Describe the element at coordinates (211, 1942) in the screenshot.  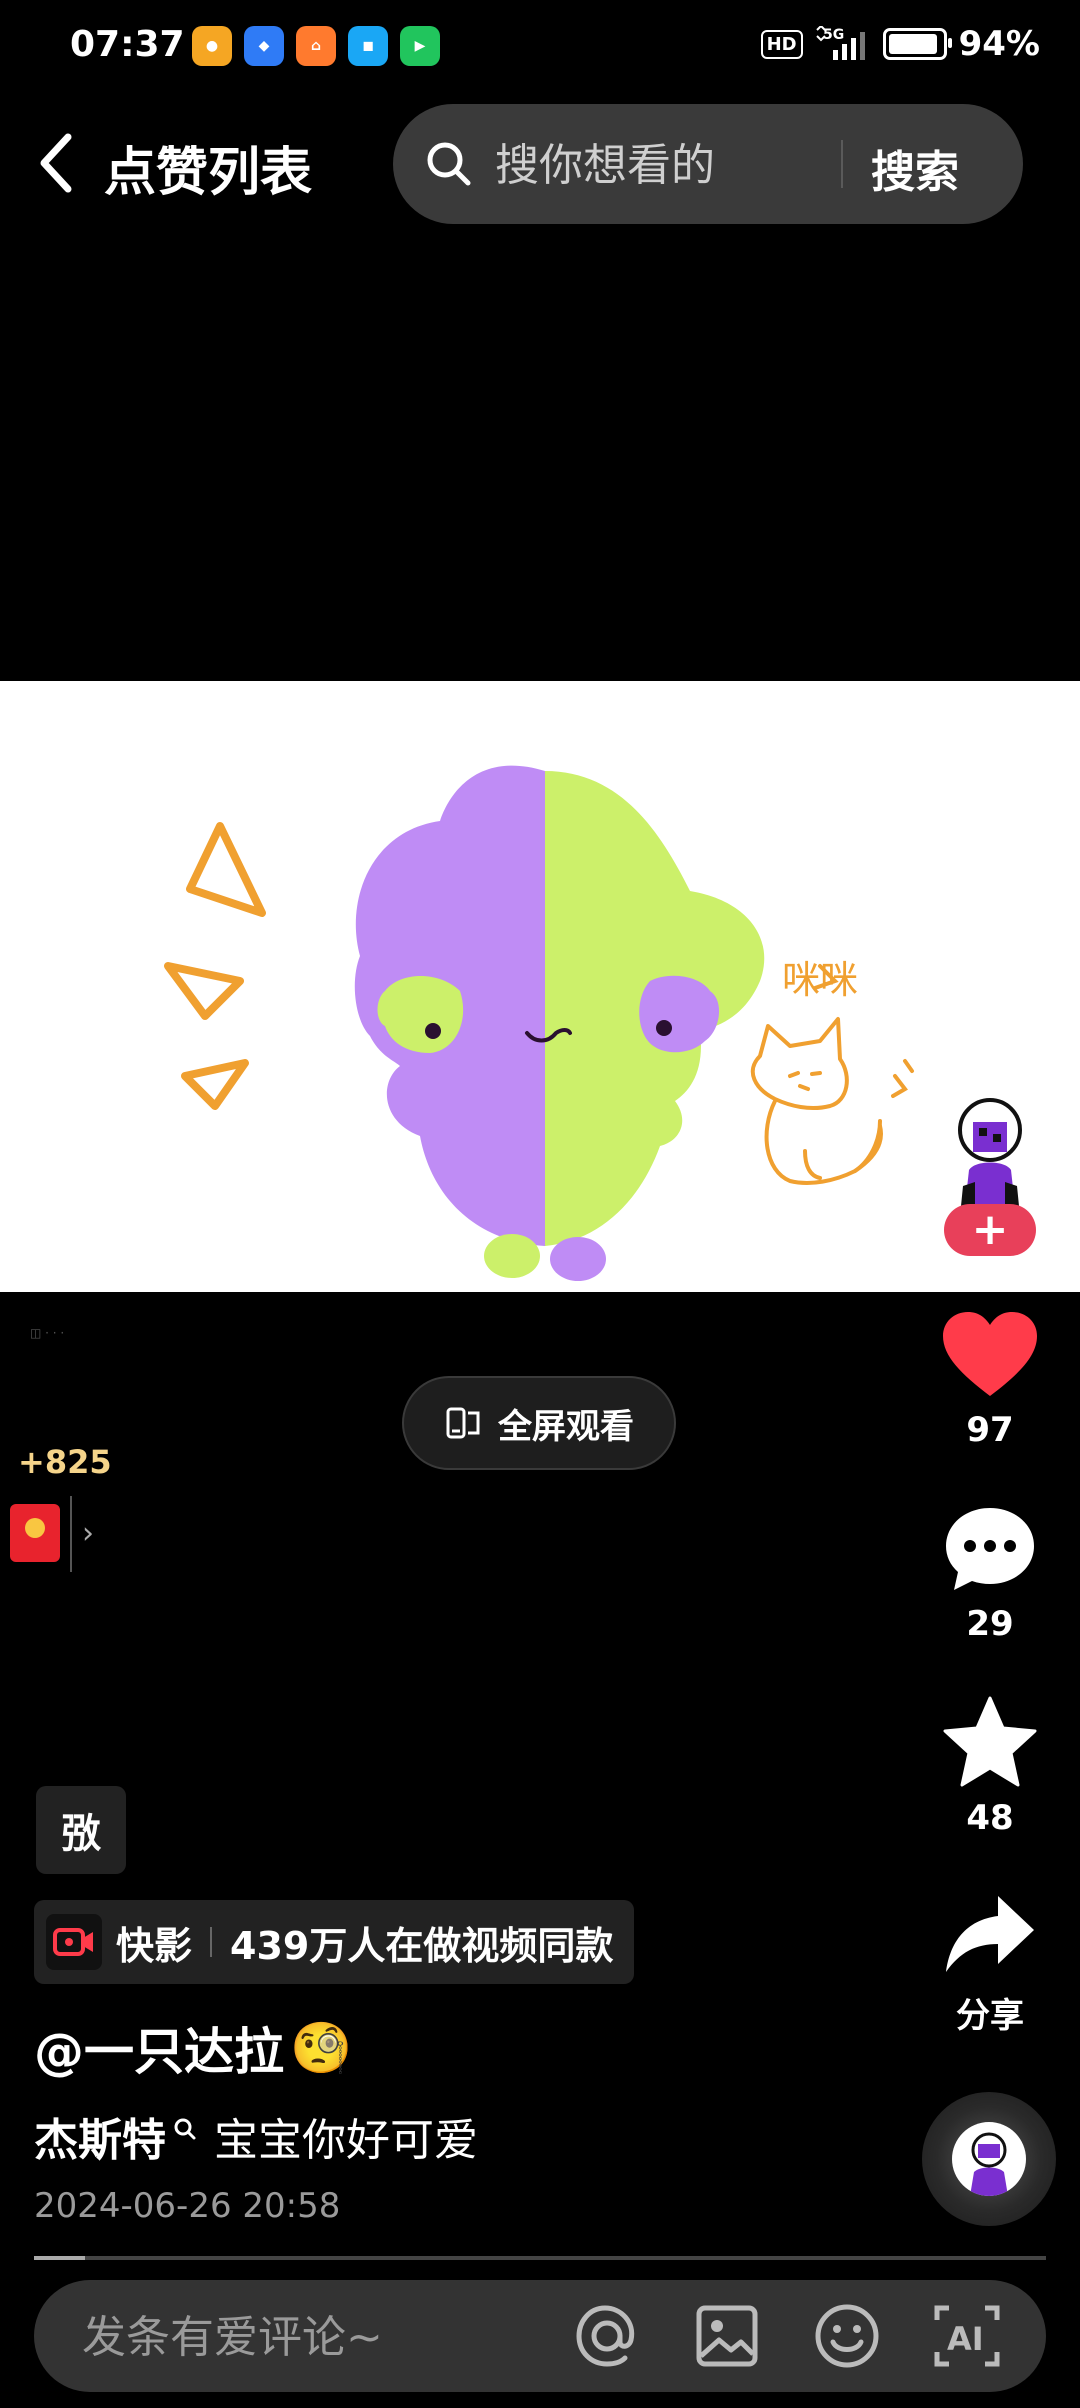
I see `template-separator` at that location.